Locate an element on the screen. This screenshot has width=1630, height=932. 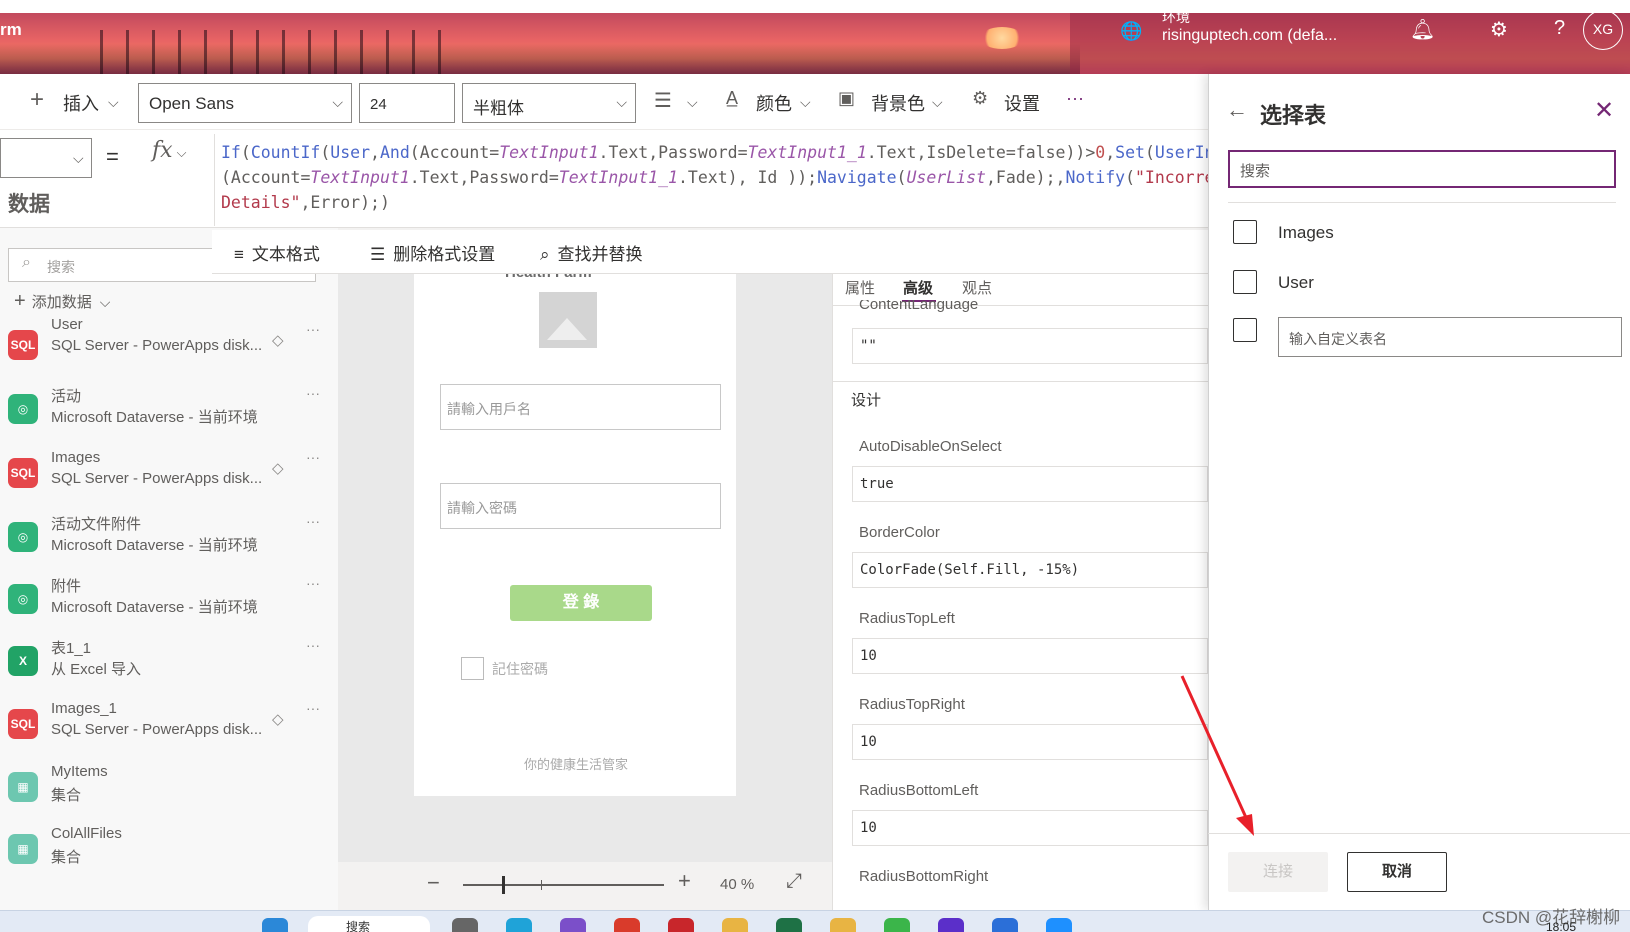
taskview-icon is located at coordinates (465, 925).